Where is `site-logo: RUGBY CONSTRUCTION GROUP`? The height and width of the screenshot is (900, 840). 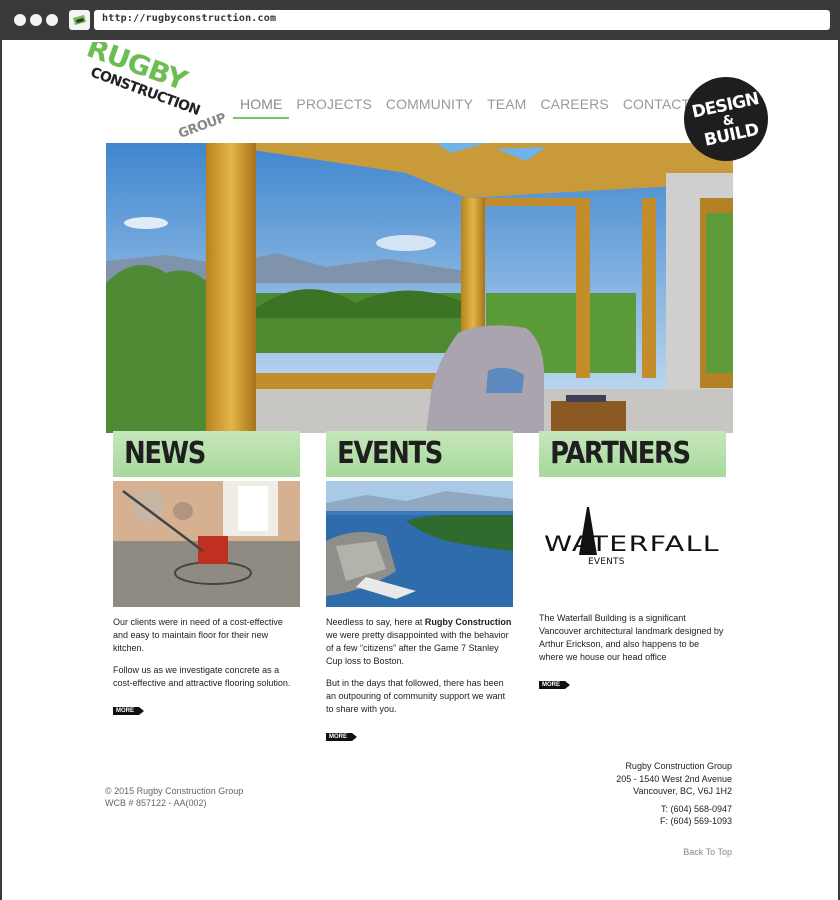
site-logo: RUGBY CONSTRUCTION GROUP is located at coordinates (152, 86).